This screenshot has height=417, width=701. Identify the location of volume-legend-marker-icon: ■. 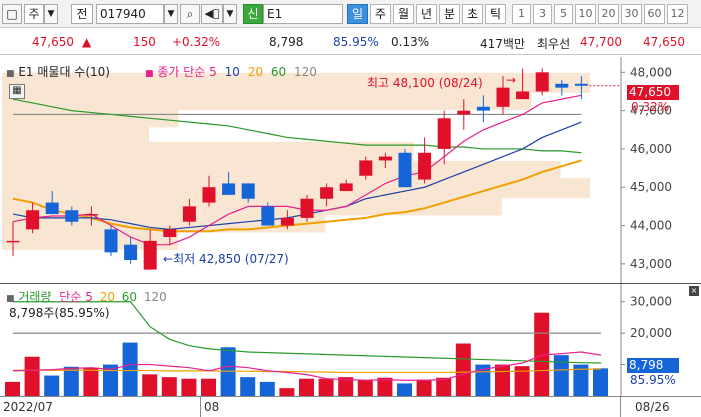
(10, 299).